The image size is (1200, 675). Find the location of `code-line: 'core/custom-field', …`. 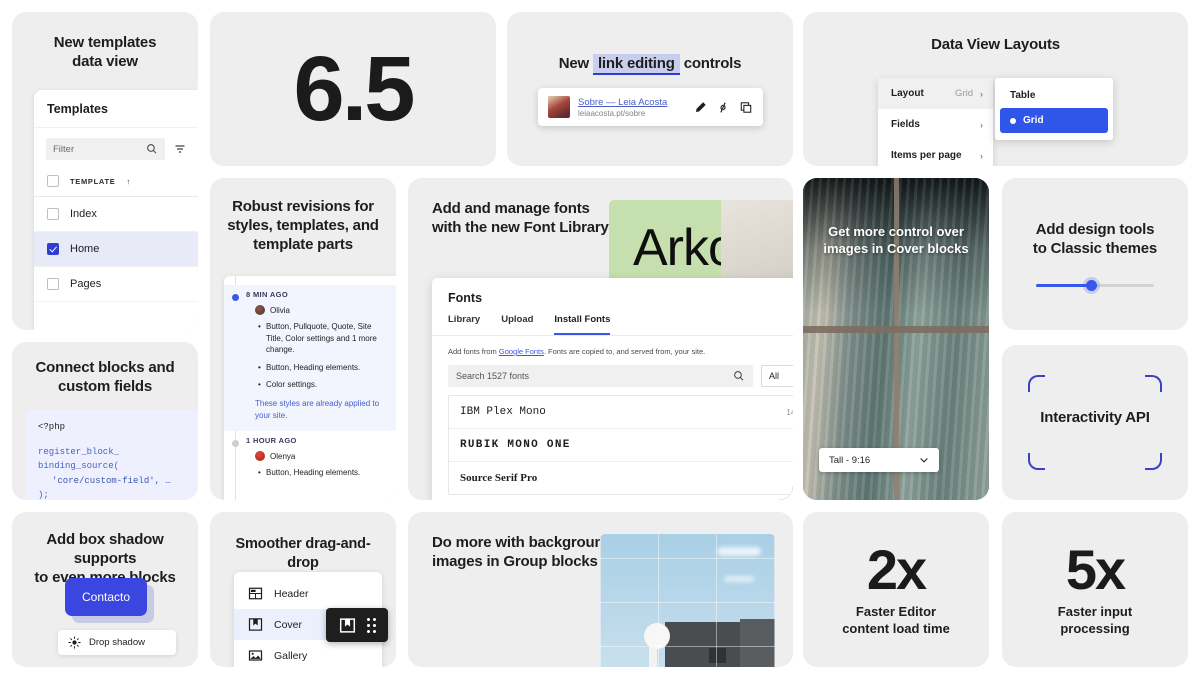

code-line: 'core/custom-field', … is located at coordinates (111, 480).